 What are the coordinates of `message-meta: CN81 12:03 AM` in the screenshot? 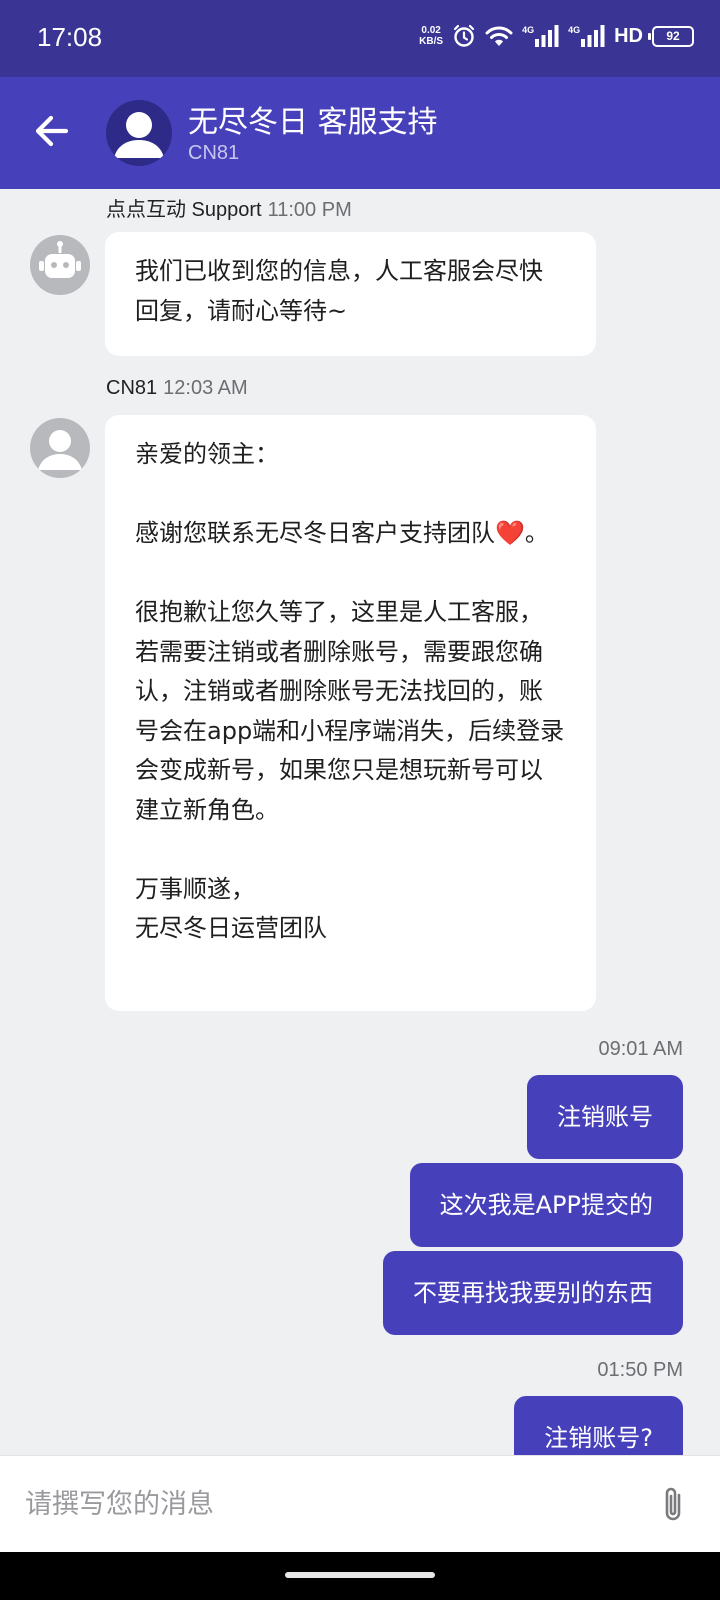 It's located at (177, 388).